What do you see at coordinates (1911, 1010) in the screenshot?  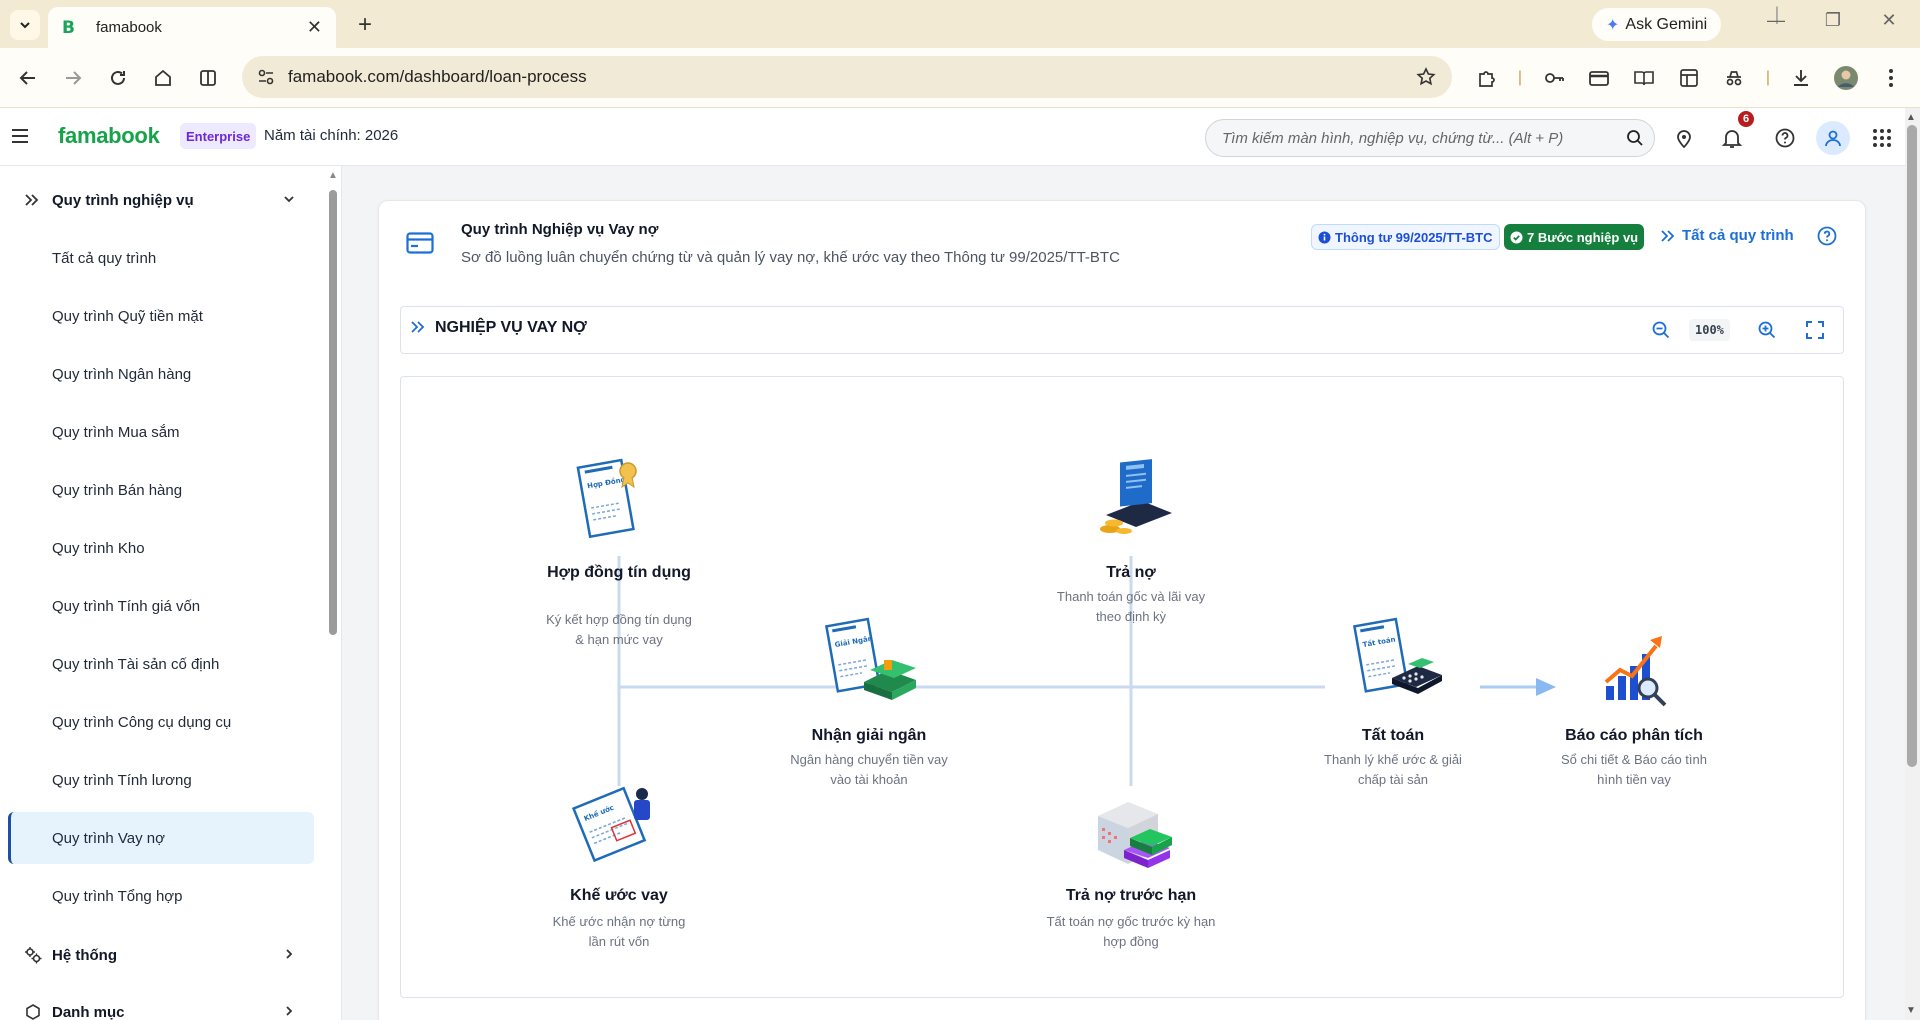 I see `scroll-down-arrow-icon: ▼` at bounding box center [1911, 1010].